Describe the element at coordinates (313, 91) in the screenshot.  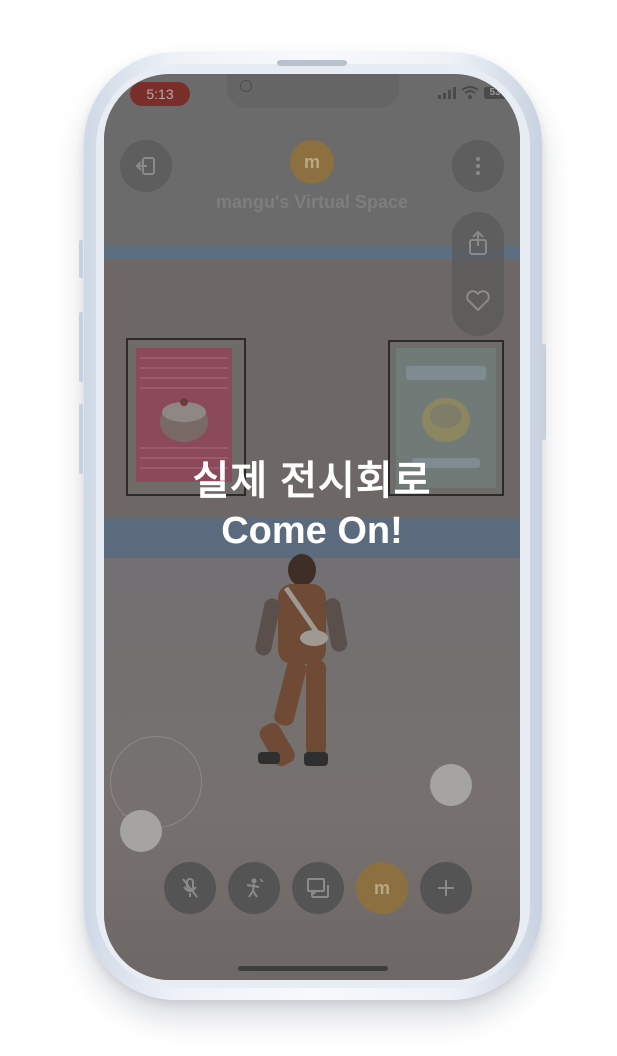
I see `notch` at that location.